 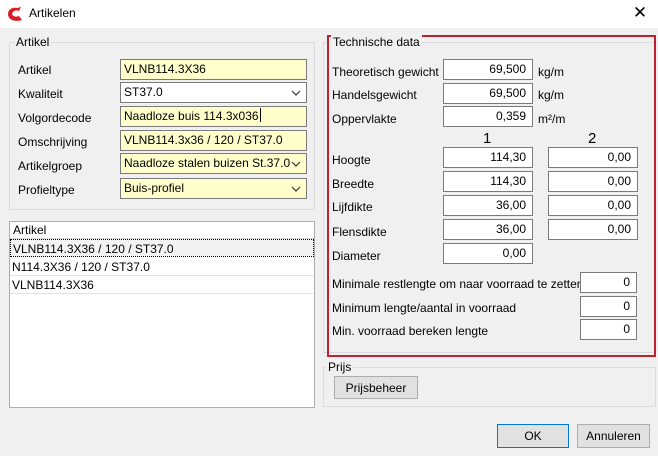 What do you see at coordinates (424, 308) in the screenshot?
I see `min-lengte-aantal-label: Minimum lengte/aantal in voorraad` at bounding box center [424, 308].